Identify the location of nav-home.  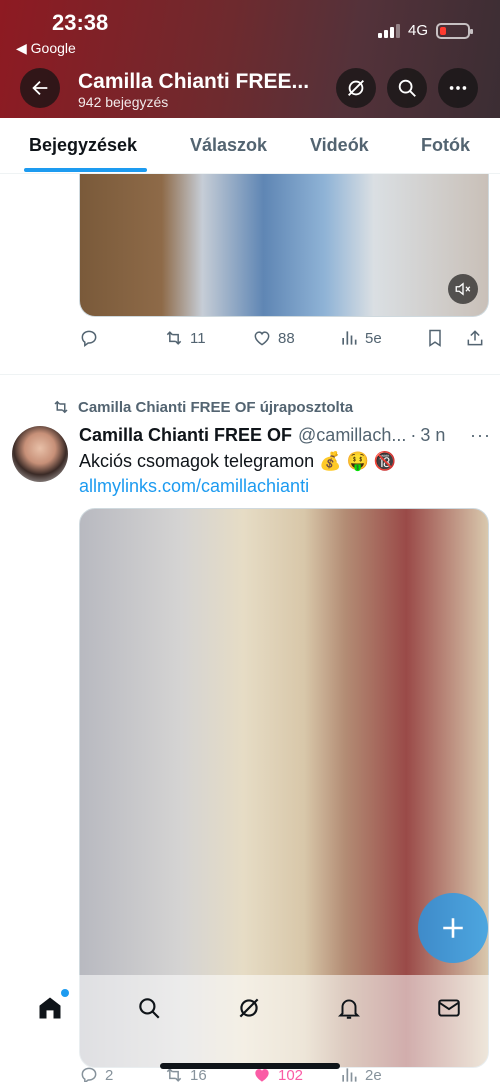
(51, 1007).